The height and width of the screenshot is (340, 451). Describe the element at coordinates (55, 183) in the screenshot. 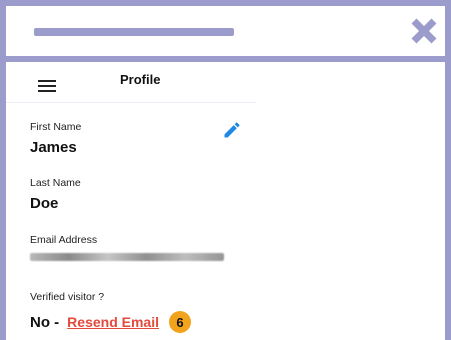

I see `last-name-label: Last Name` at that location.